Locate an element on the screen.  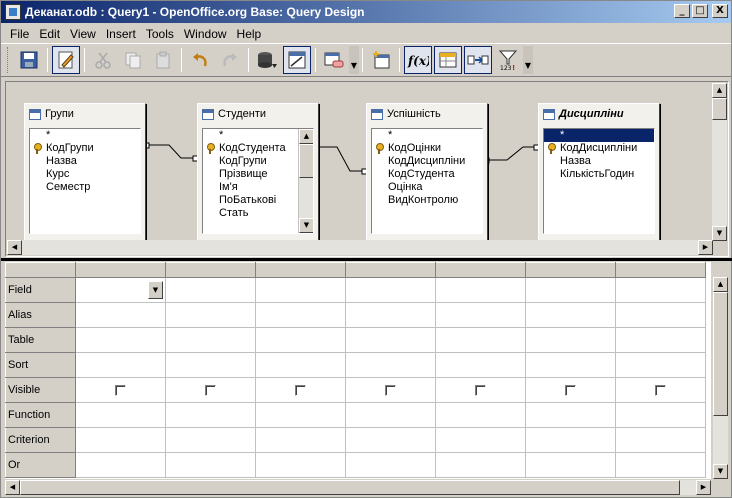
field-item-key: КодСтудента is located at coordinates (258, 148).